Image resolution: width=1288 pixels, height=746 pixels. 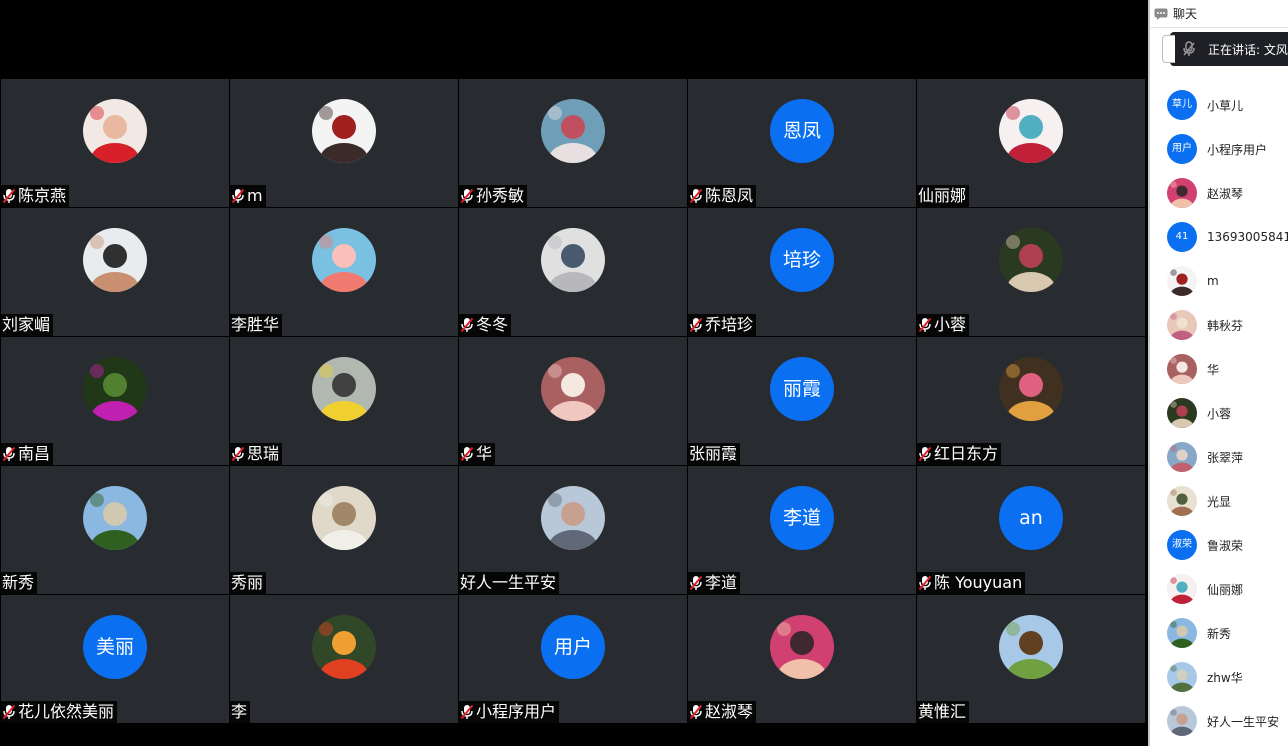 What do you see at coordinates (484, 453) in the screenshot?
I see `participant-name: 华` at bounding box center [484, 453].